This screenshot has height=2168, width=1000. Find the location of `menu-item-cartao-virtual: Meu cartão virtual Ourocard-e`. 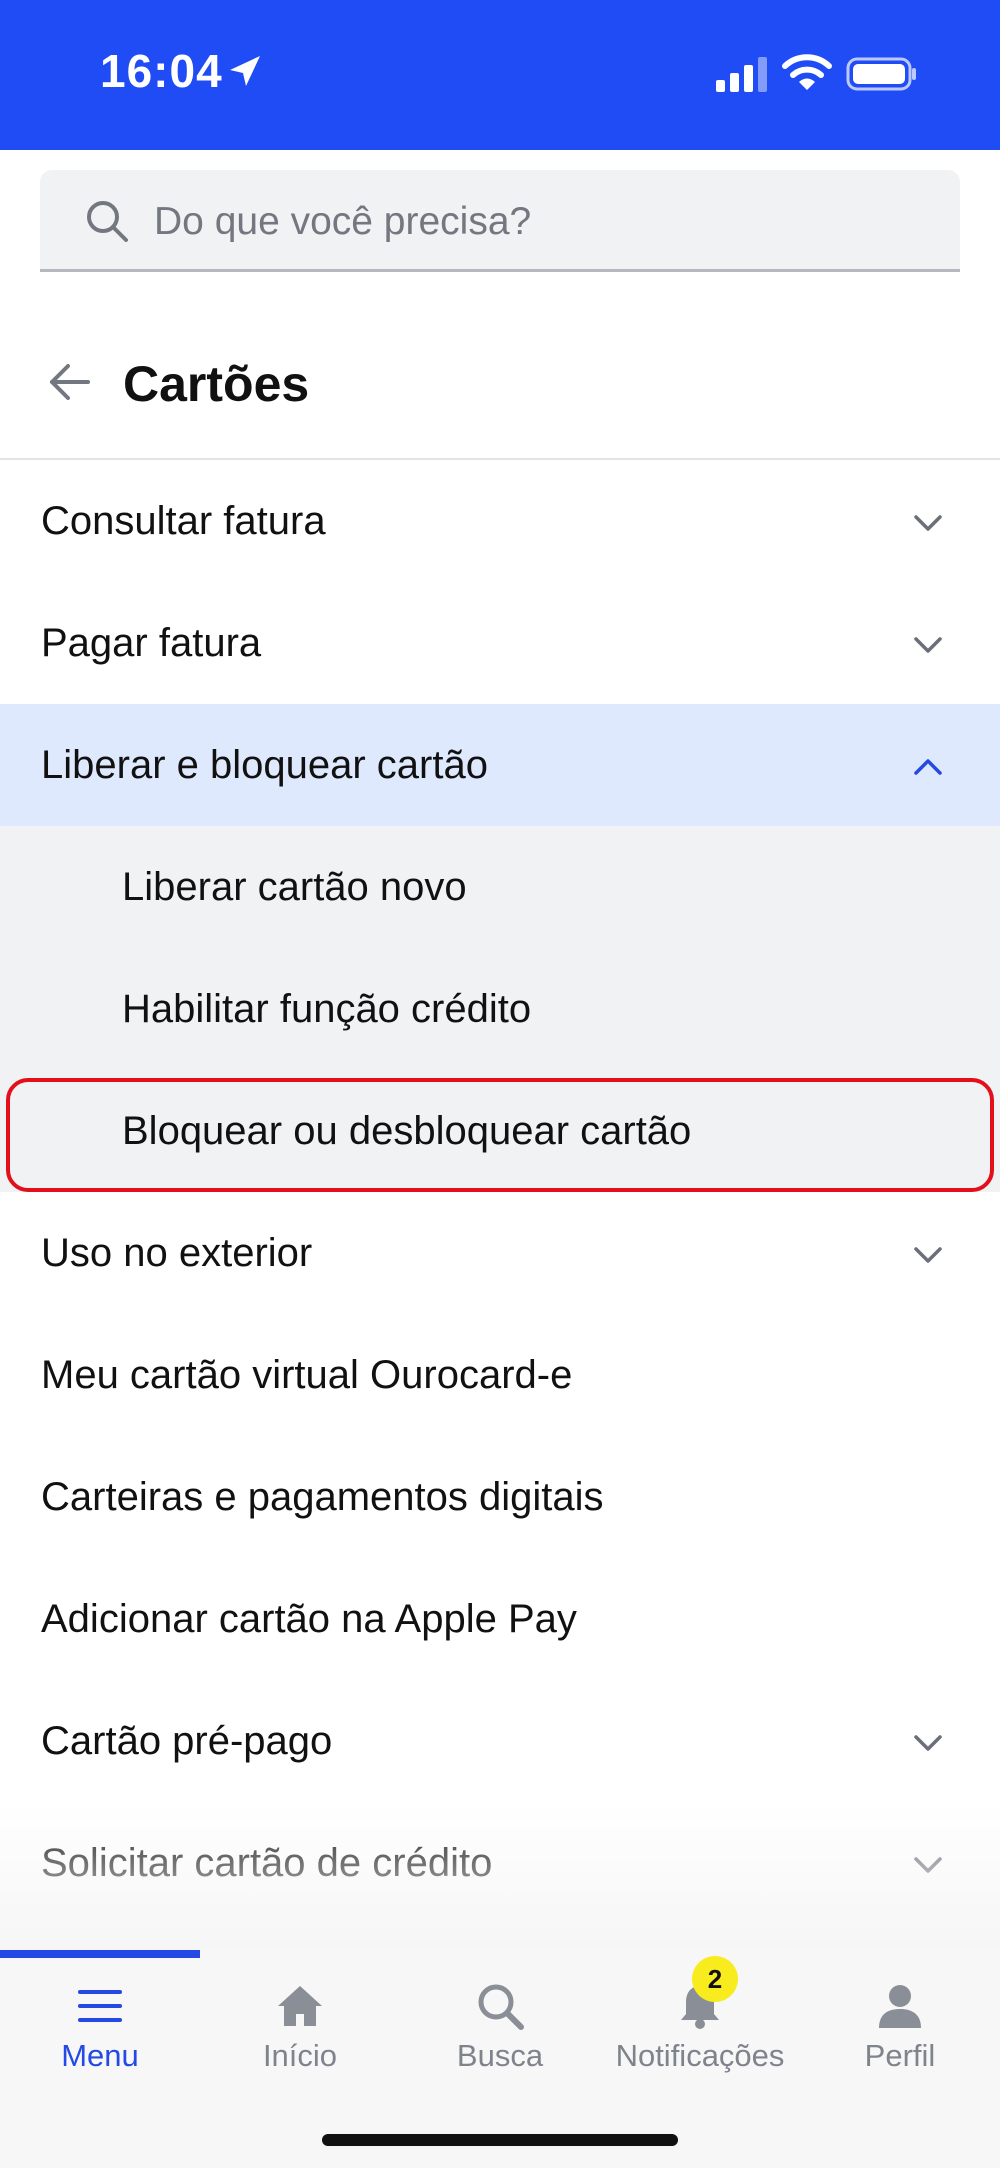

menu-item-cartao-virtual: Meu cartão virtual Ourocard-e is located at coordinates (500, 1375).